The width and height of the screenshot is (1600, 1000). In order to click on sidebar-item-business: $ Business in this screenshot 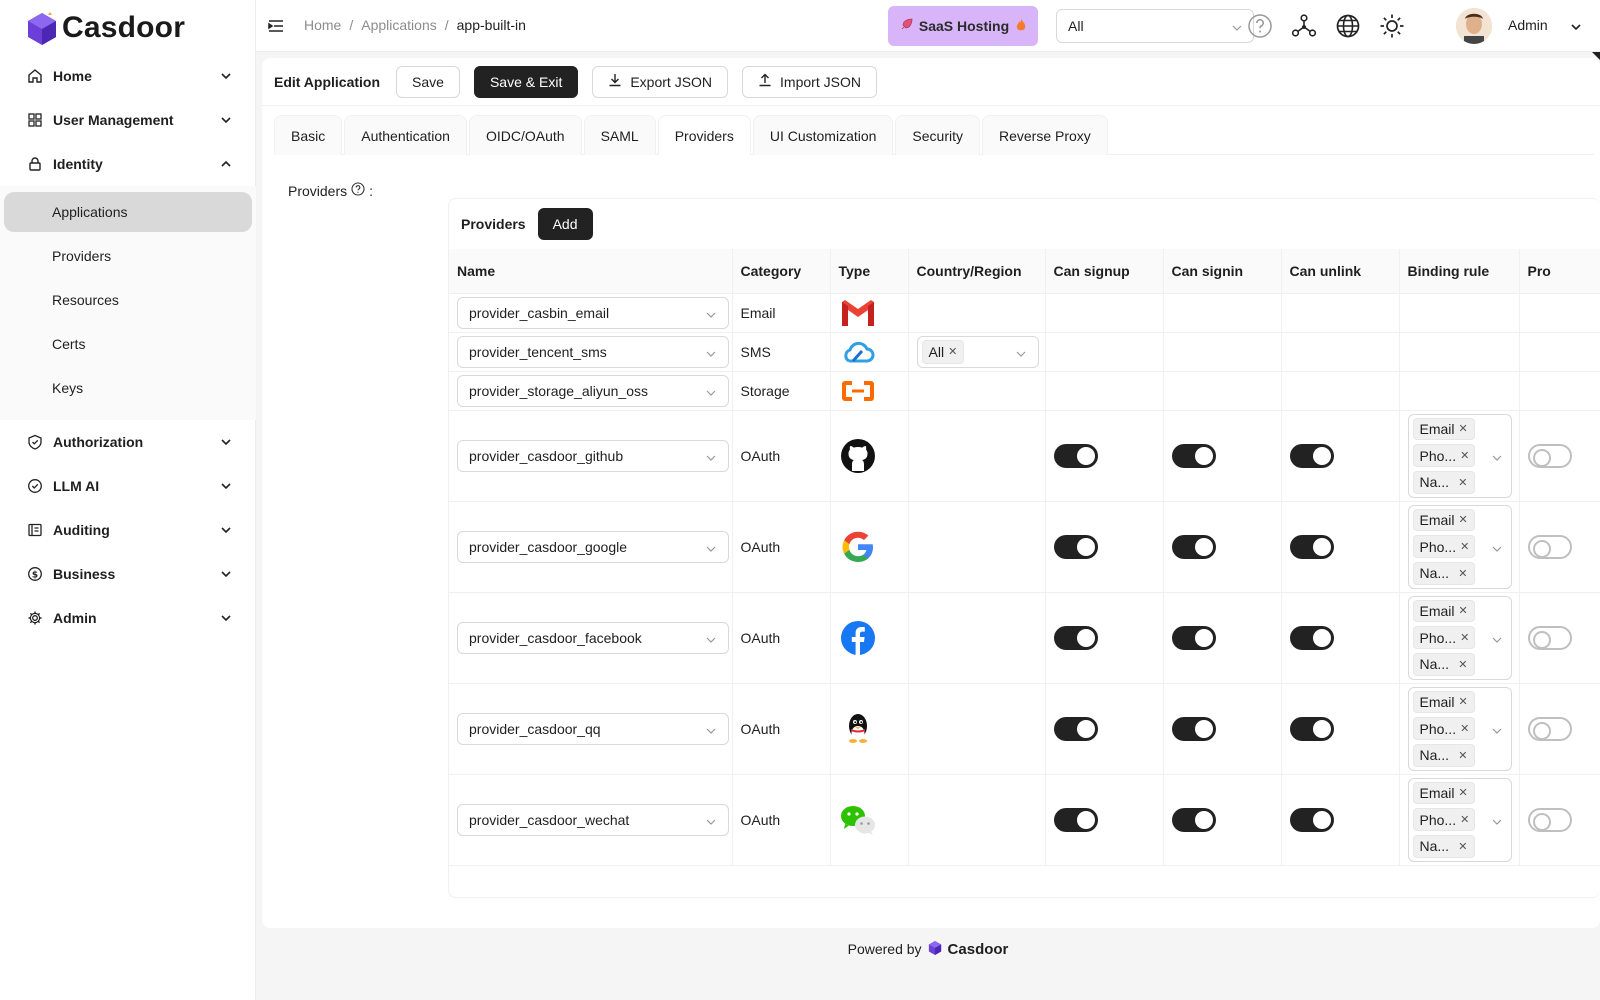, I will do `click(128, 574)`.